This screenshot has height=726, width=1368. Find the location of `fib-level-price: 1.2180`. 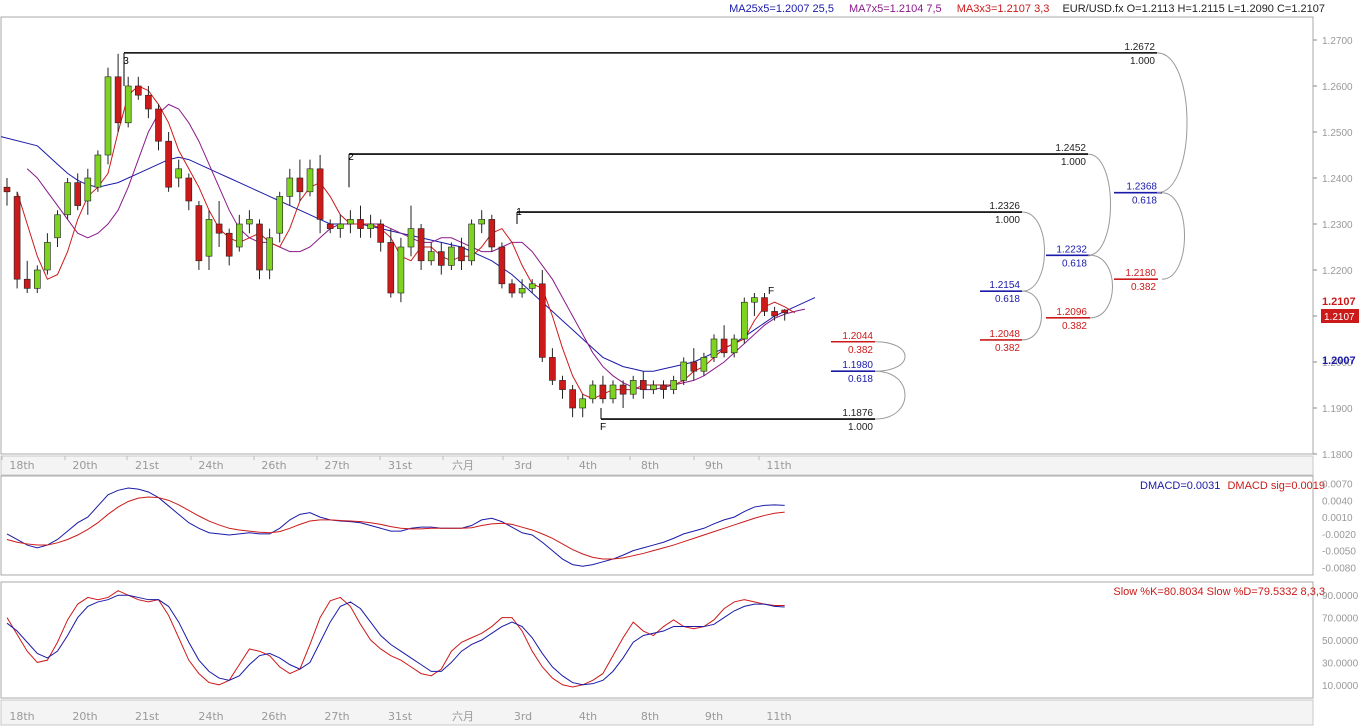

fib-level-price: 1.2180 is located at coordinates (1140, 273).